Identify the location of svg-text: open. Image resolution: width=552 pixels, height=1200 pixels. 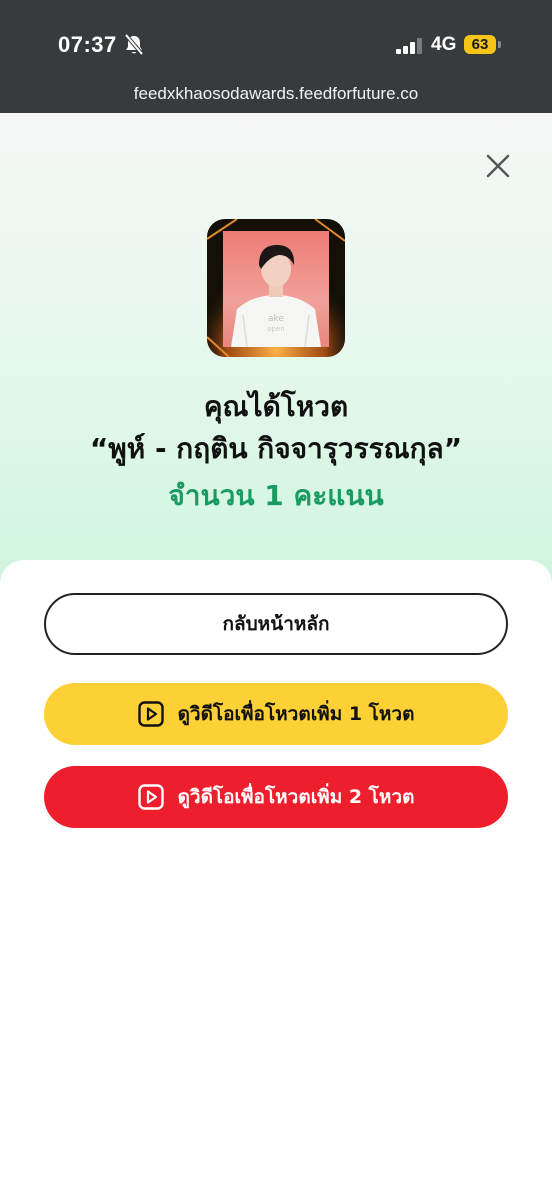
(275, 329).